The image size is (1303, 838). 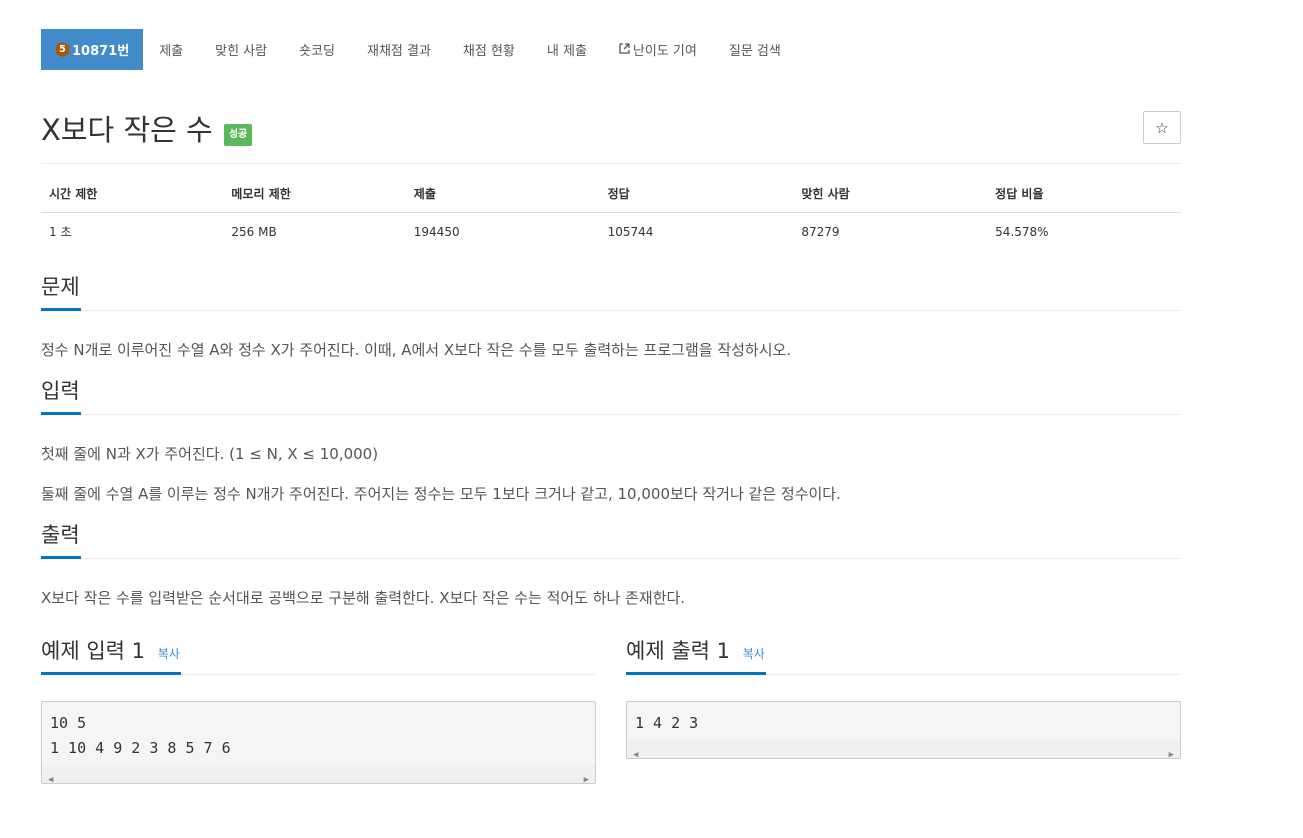 I want to click on problem-header: X보다 작은 수 성공 ☆, so click(x=611, y=137).